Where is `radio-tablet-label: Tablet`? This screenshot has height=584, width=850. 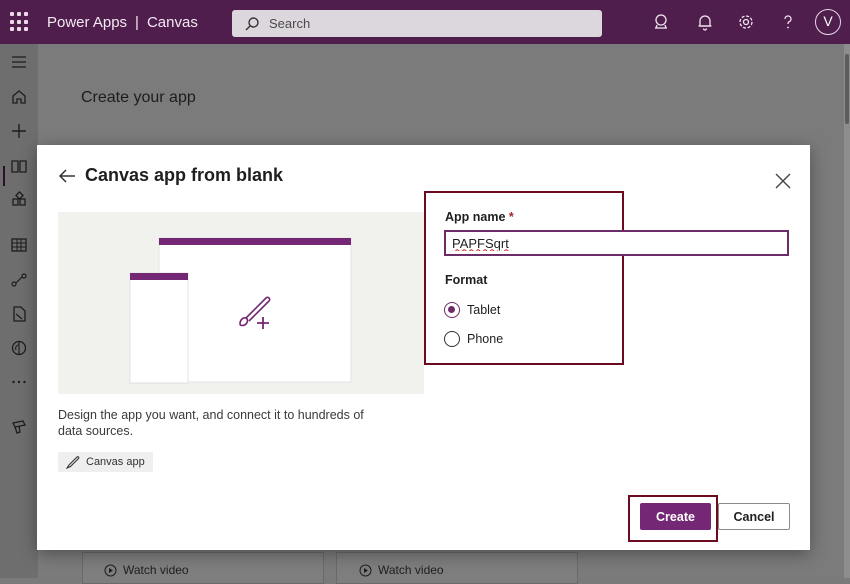 radio-tablet-label: Tablet is located at coordinates (483, 310).